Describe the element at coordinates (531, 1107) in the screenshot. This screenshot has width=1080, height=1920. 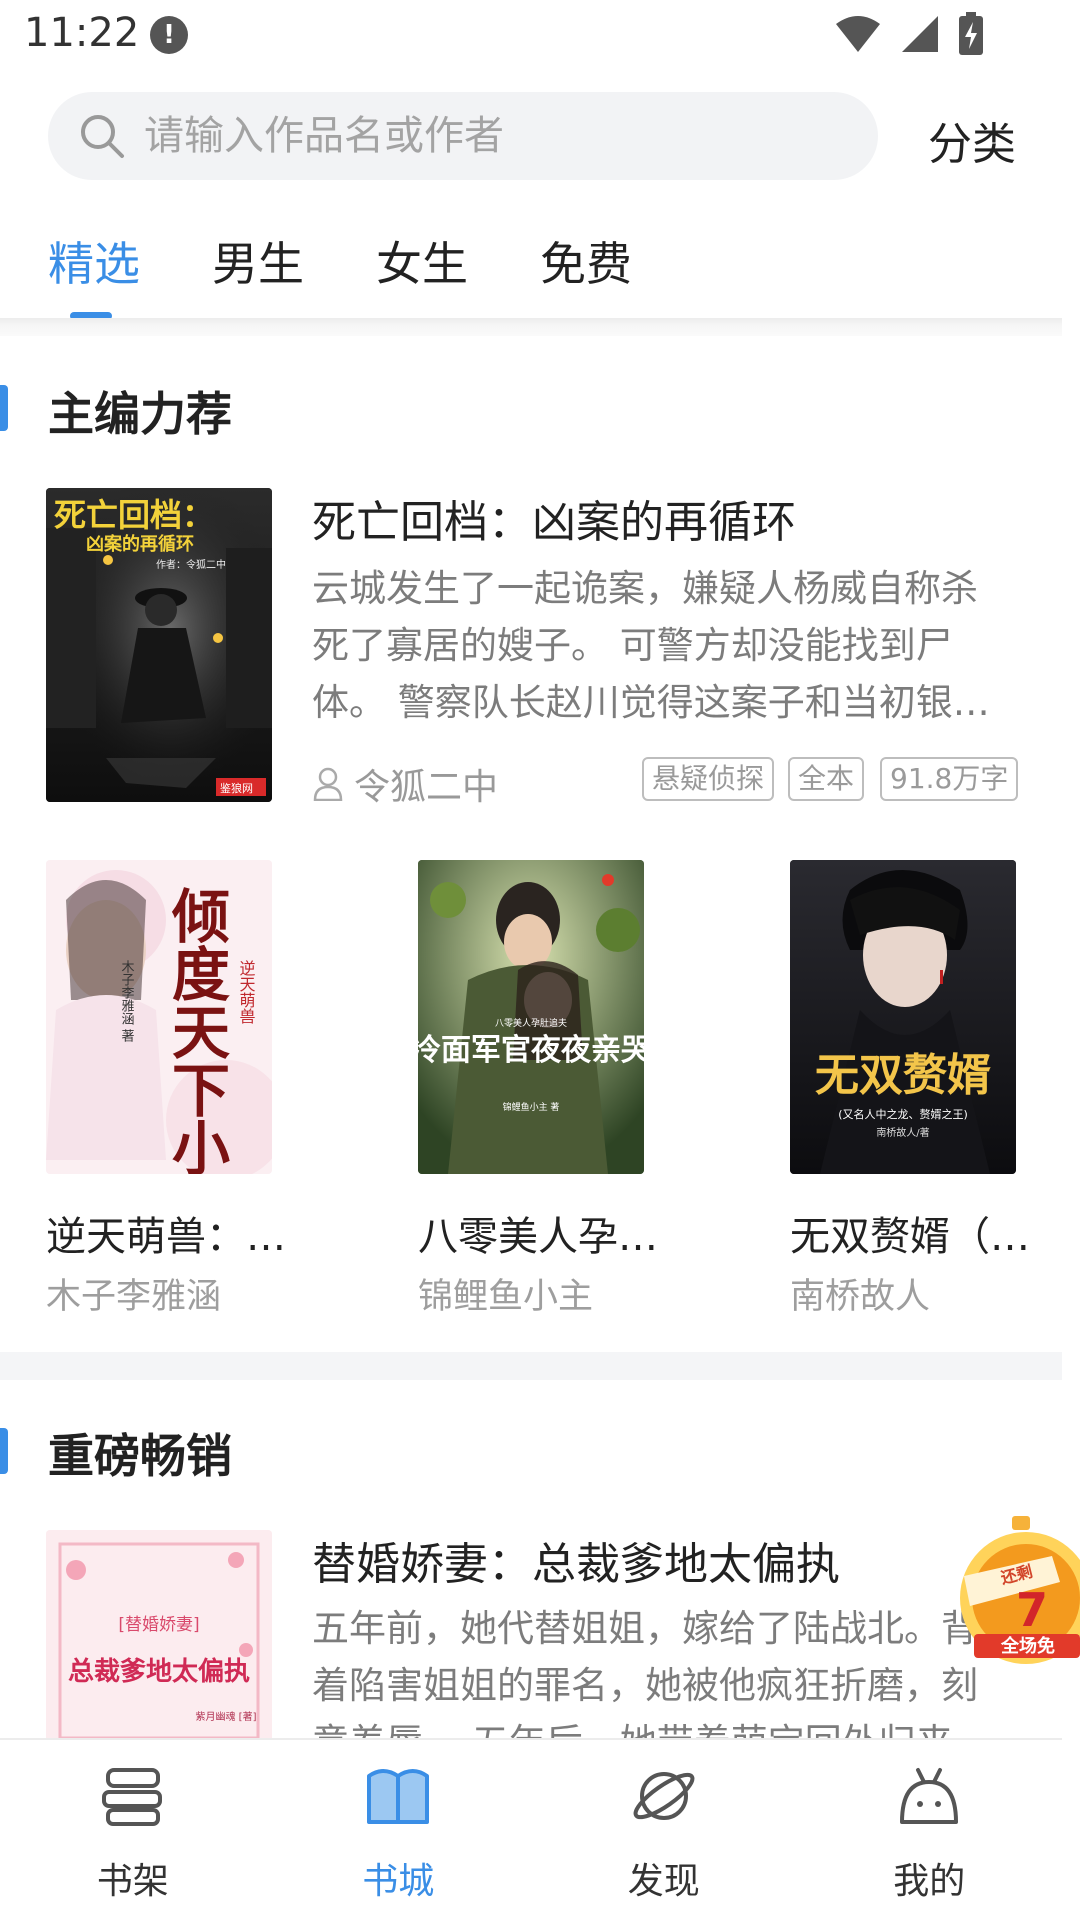
I see `grid-cover-author-2: 锦鲤鱼小主 著` at that location.